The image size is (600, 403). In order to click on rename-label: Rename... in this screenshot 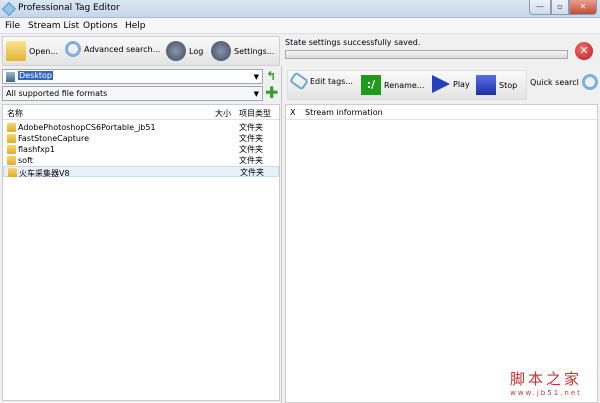, I will do `click(404, 85)`.